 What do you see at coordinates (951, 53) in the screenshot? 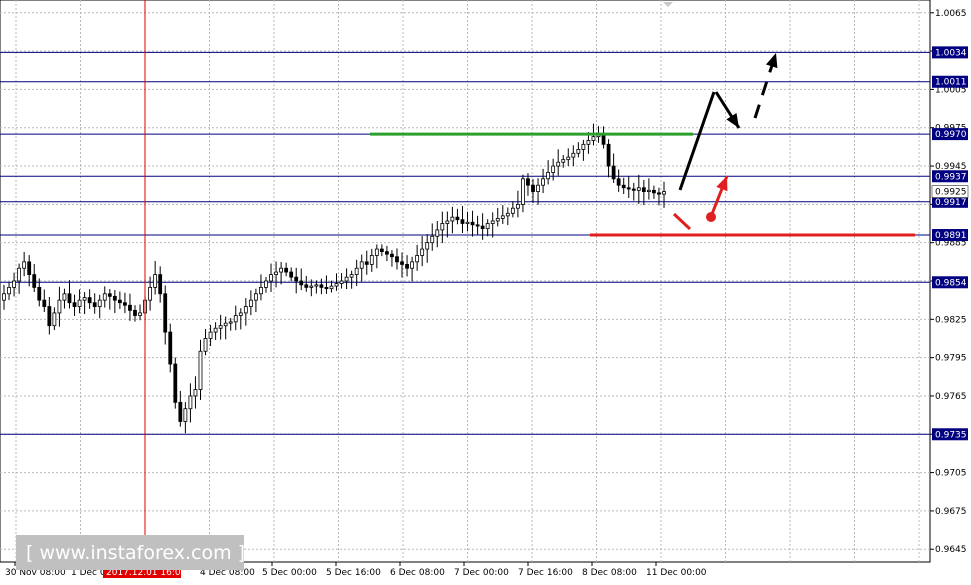
I see `level-label: 1.0034` at bounding box center [951, 53].